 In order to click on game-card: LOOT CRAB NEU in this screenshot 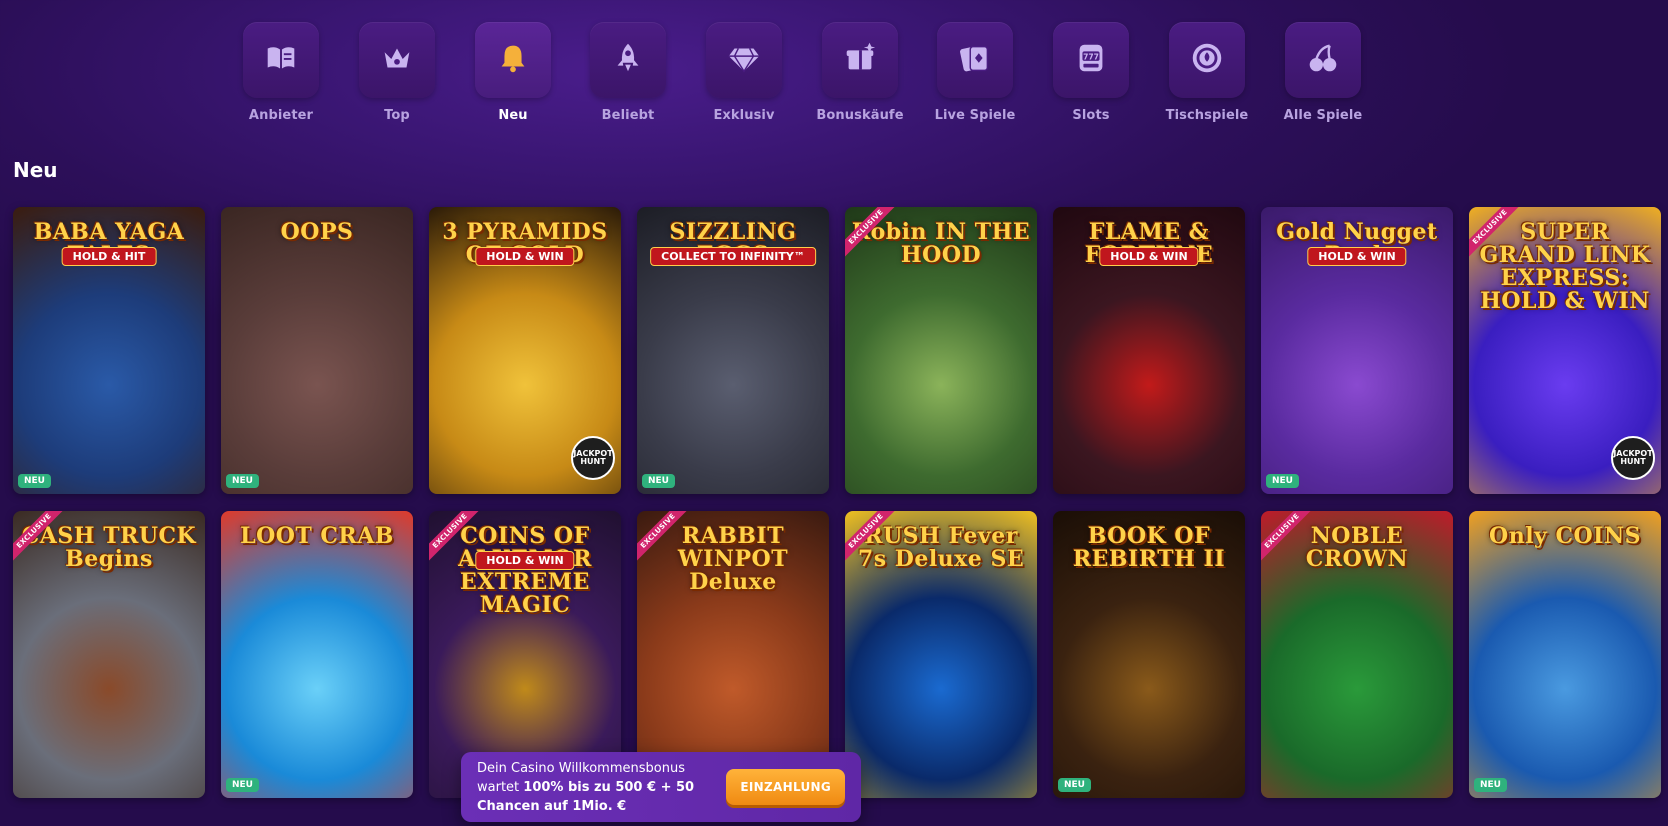, I will do `click(317, 654)`.